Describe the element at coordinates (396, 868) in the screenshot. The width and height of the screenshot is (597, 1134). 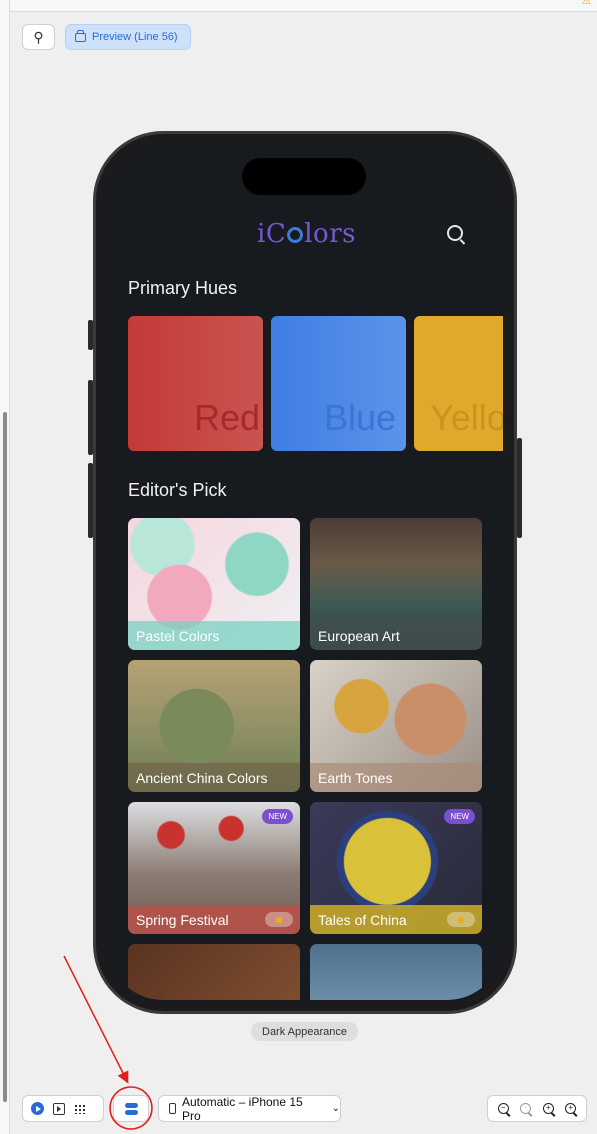
I see `card-tales-of-china: NEW Tales of China` at that location.